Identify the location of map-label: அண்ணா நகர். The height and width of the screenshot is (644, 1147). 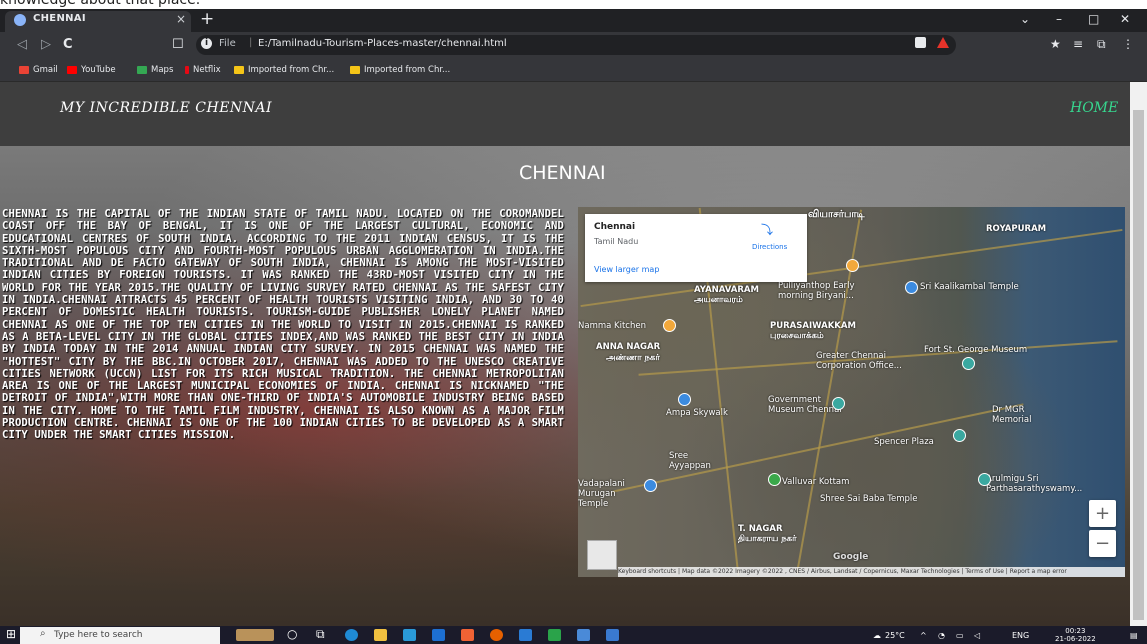
(633, 358).